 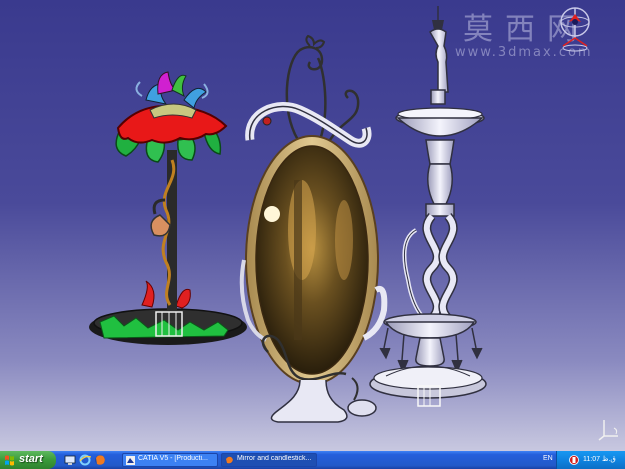 I want to click on axis-indicator-icon, so click(x=608, y=430).